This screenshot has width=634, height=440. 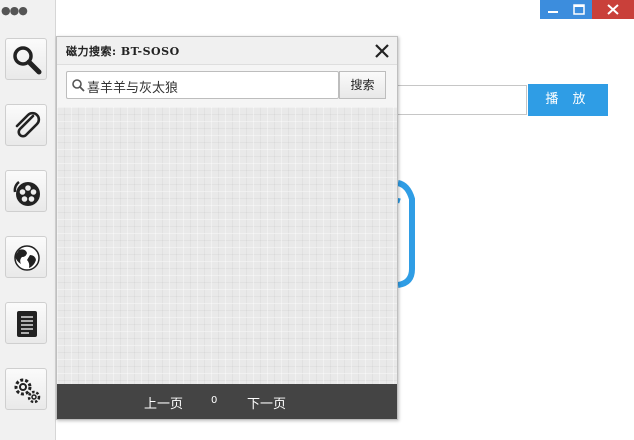 What do you see at coordinates (459, 100) in the screenshot?
I see `url-input` at bounding box center [459, 100].